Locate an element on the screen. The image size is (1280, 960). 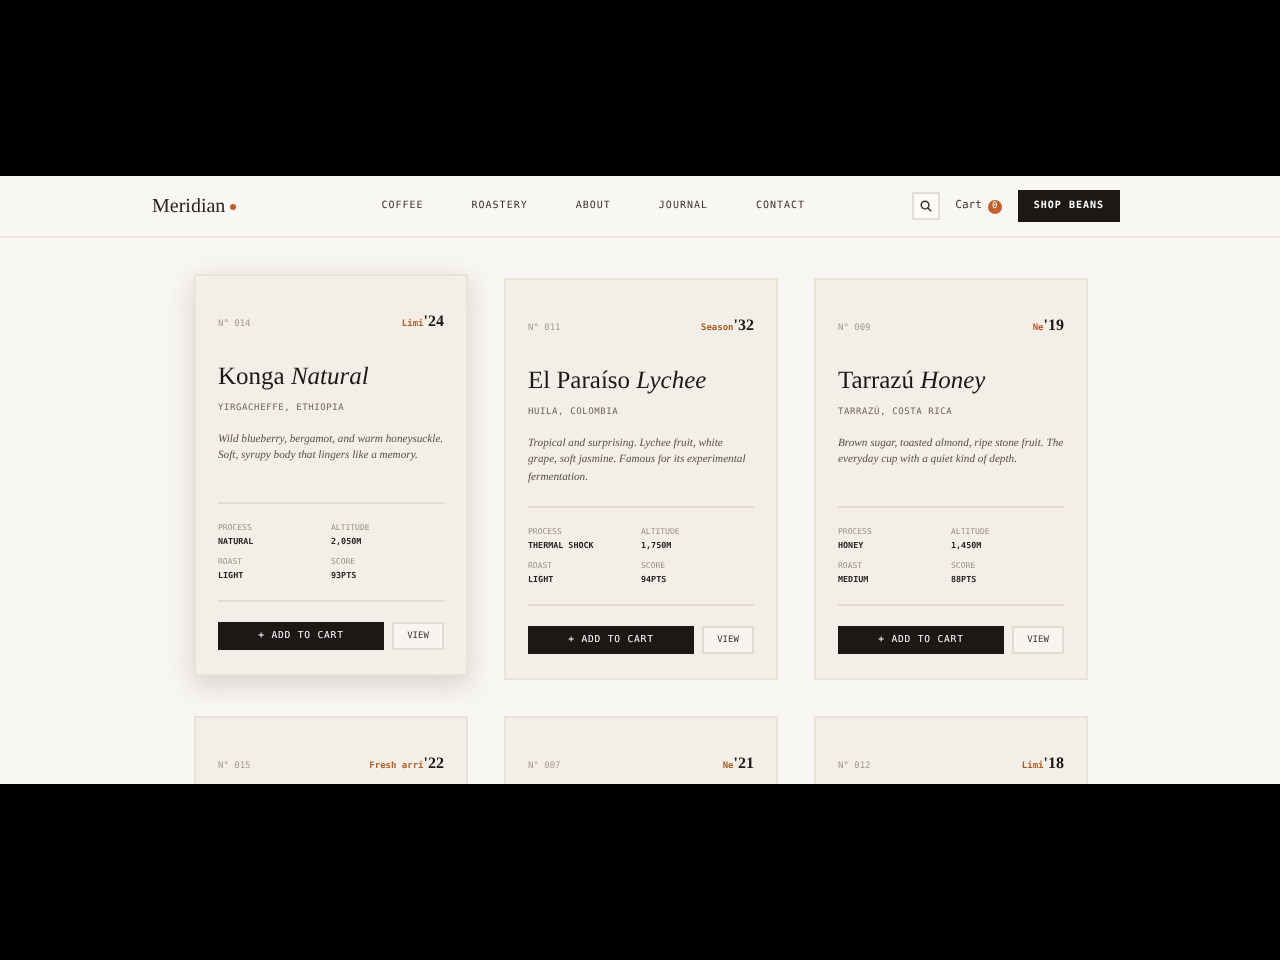
search-button is located at coordinates (925, 206).